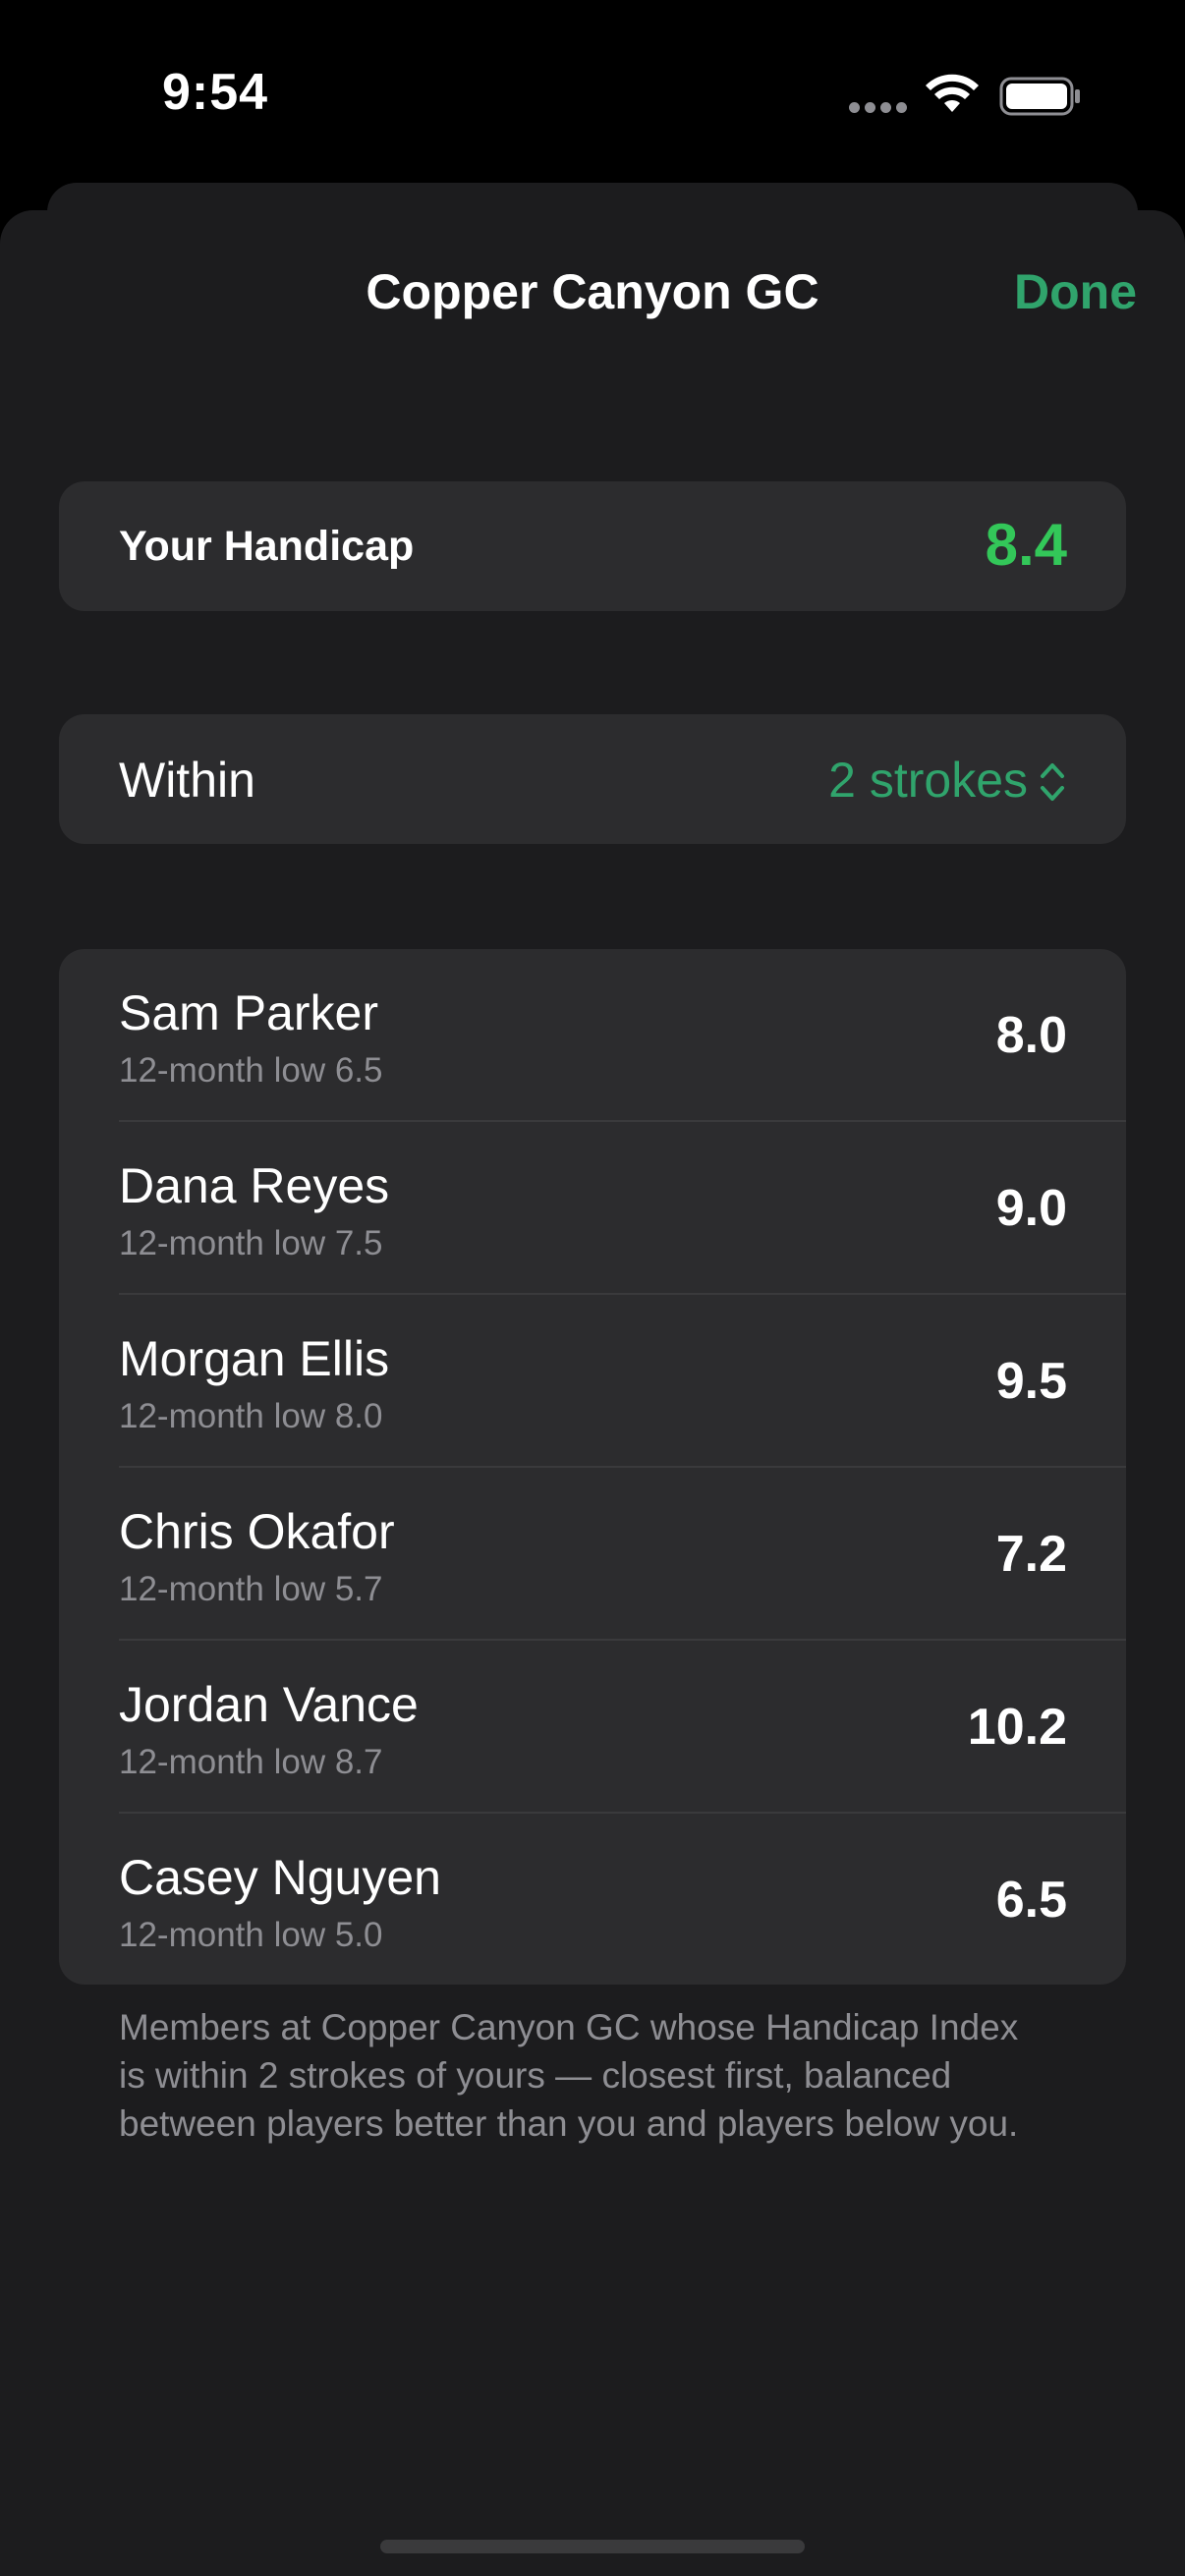 This screenshot has width=1185, height=2576. What do you see at coordinates (592, 1899) in the screenshot?
I see `member-row: Casey Nguyen 12-month low 5.0 6.5` at bounding box center [592, 1899].